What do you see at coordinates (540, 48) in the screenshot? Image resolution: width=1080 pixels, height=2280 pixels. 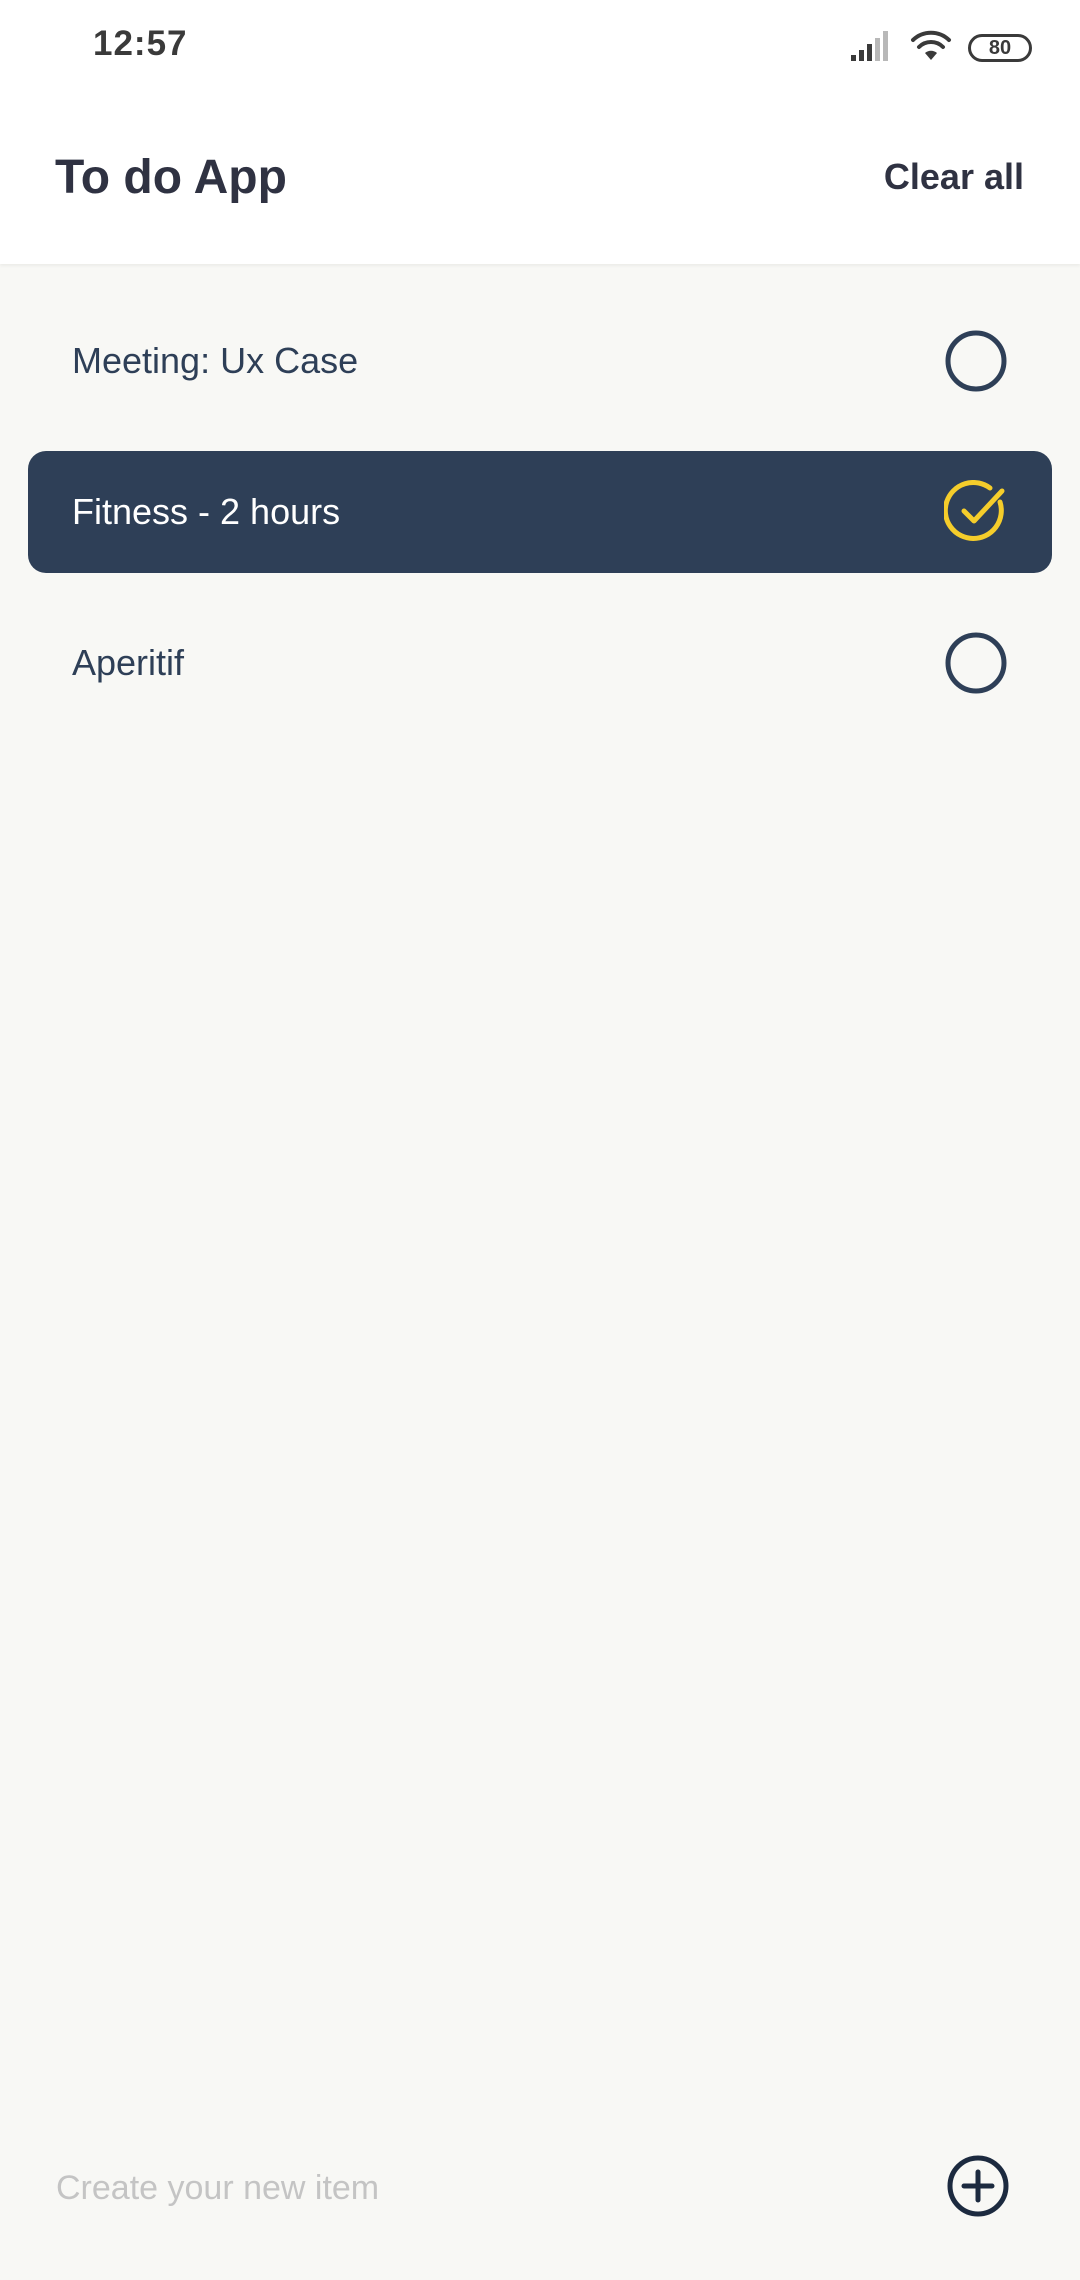 I see `status-bar: 12:57 80` at bounding box center [540, 48].